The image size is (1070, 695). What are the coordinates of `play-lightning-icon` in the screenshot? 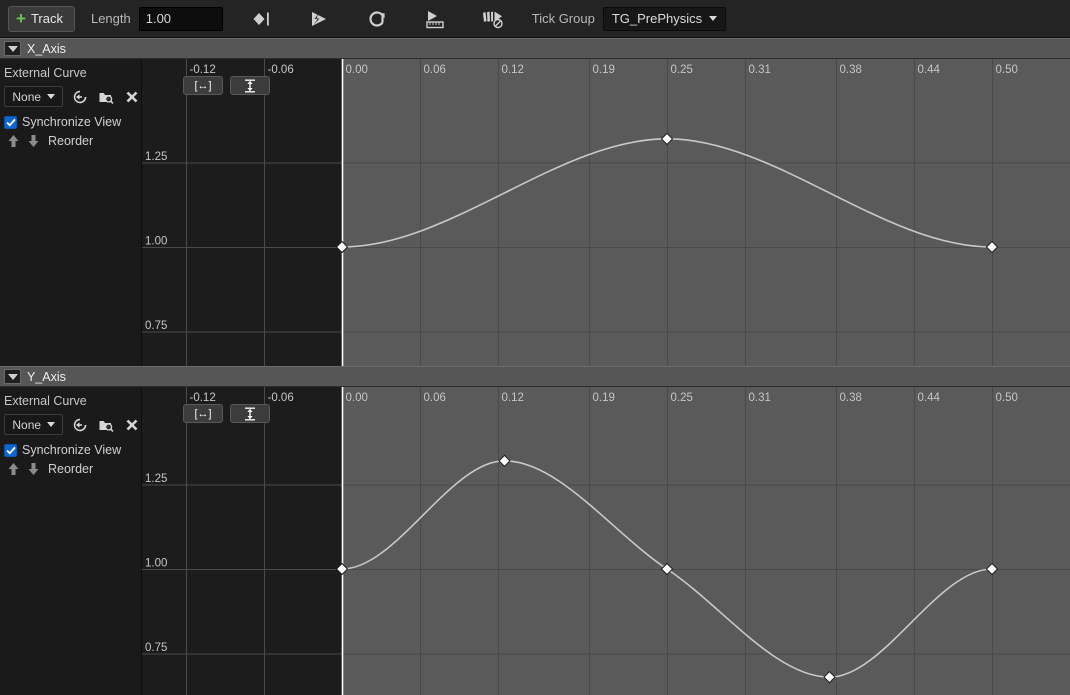 It's located at (319, 19).